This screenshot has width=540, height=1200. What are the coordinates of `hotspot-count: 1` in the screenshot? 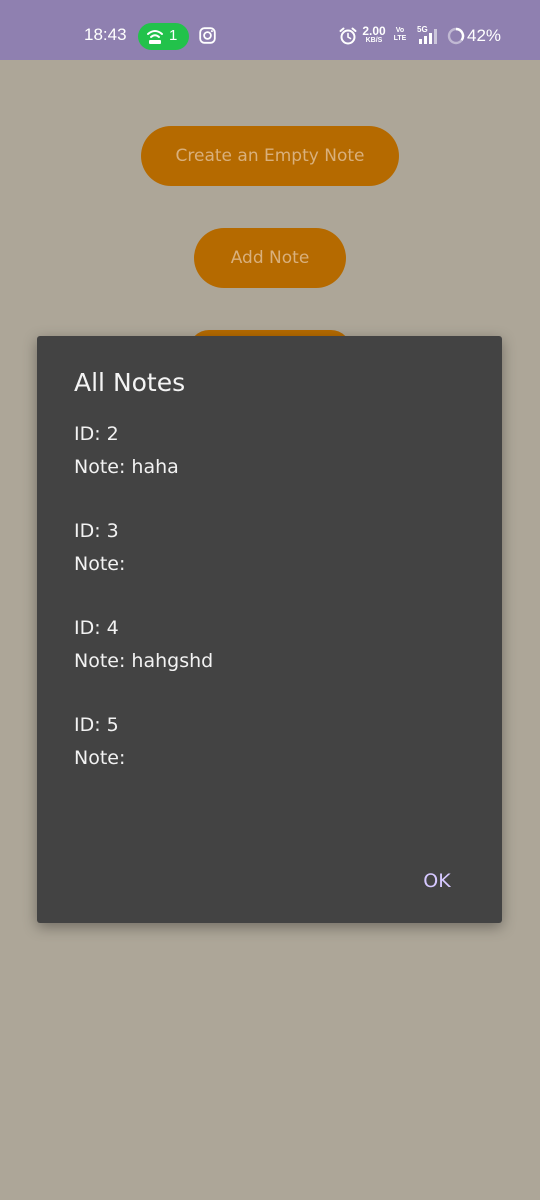 It's located at (173, 35).